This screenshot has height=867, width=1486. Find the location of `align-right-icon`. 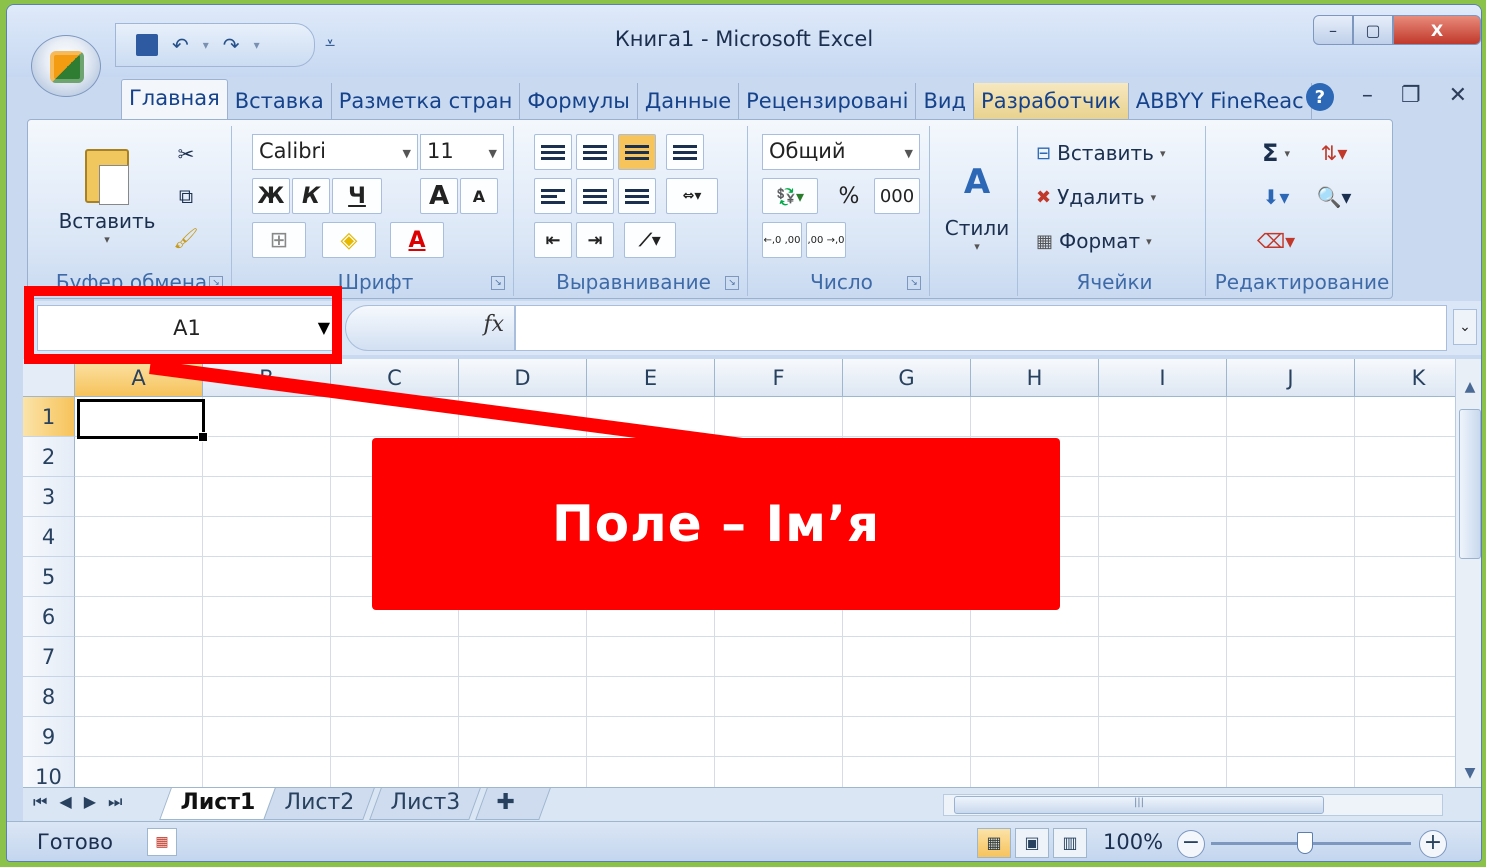

align-right-icon is located at coordinates (637, 196).